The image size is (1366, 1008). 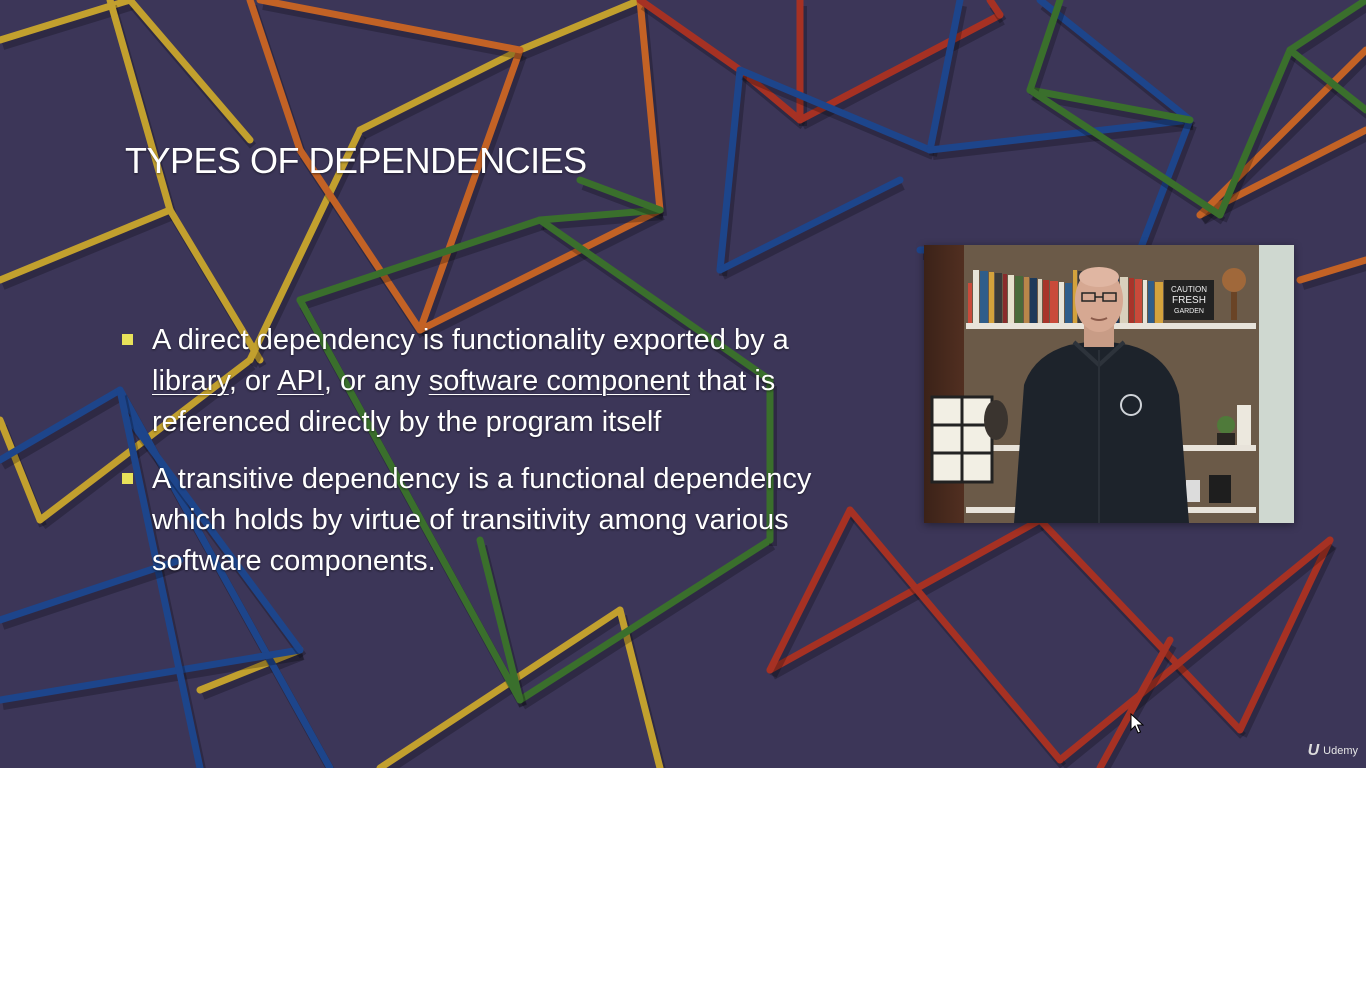 What do you see at coordinates (1189, 311) in the screenshot?
I see `sign-line-3: GARDEN` at bounding box center [1189, 311].